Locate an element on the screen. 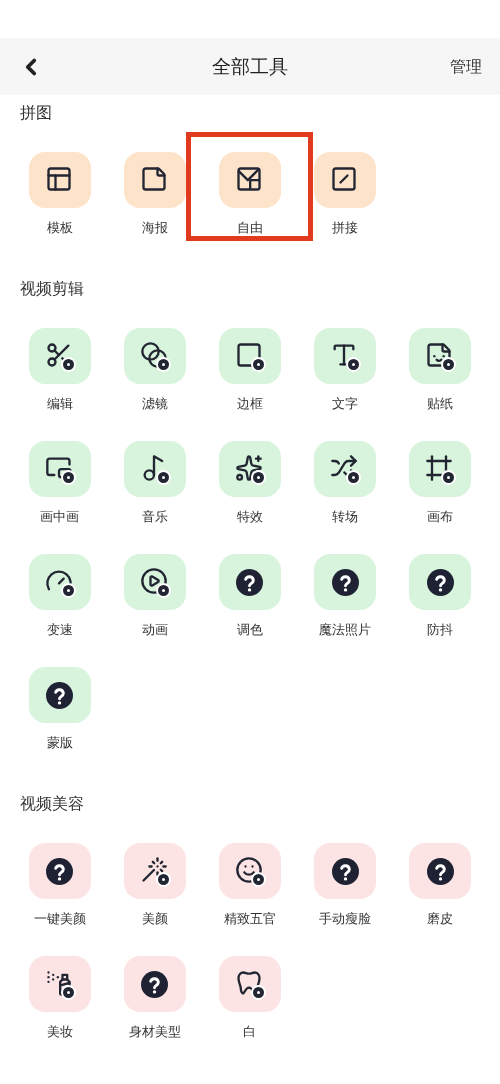 This screenshot has width=500, height=1084. tool-label: 动画 is located at coordinates (154, 629).